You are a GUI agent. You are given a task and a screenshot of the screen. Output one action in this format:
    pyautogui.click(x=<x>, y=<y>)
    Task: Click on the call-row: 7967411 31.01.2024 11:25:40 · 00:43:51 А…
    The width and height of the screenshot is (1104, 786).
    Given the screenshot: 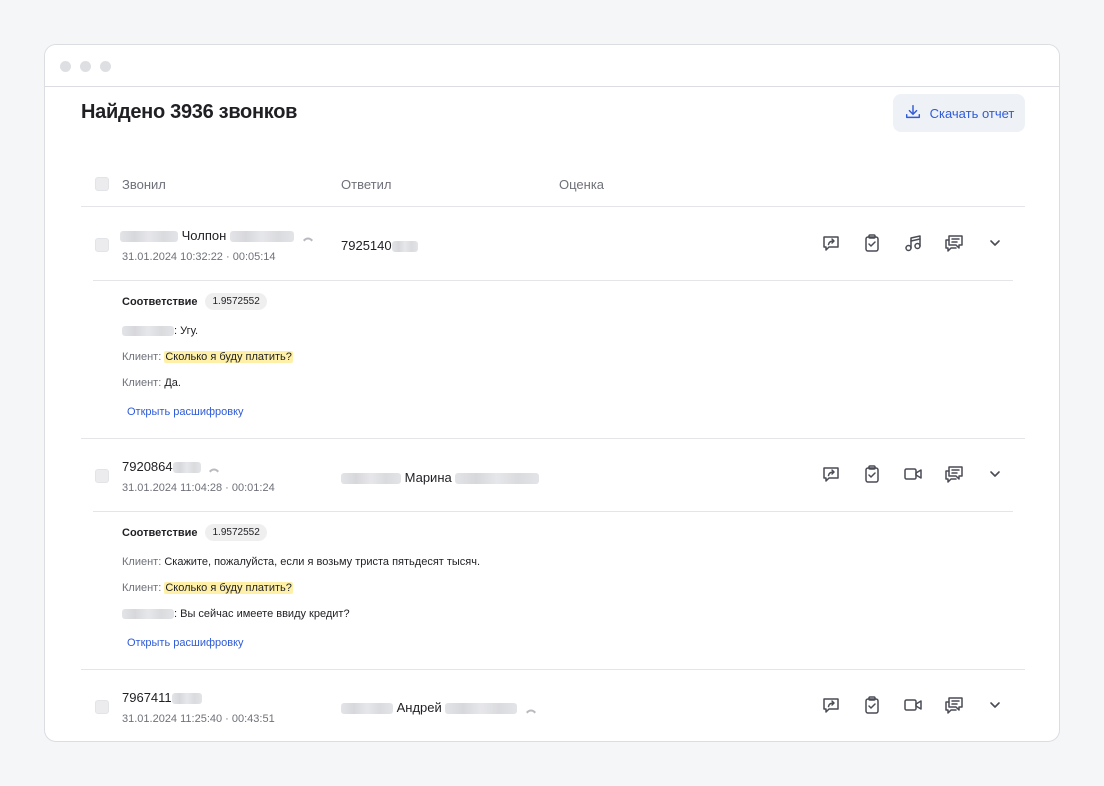 What is the action you would take?
    pyautogui.click(x=553, y=705)
    